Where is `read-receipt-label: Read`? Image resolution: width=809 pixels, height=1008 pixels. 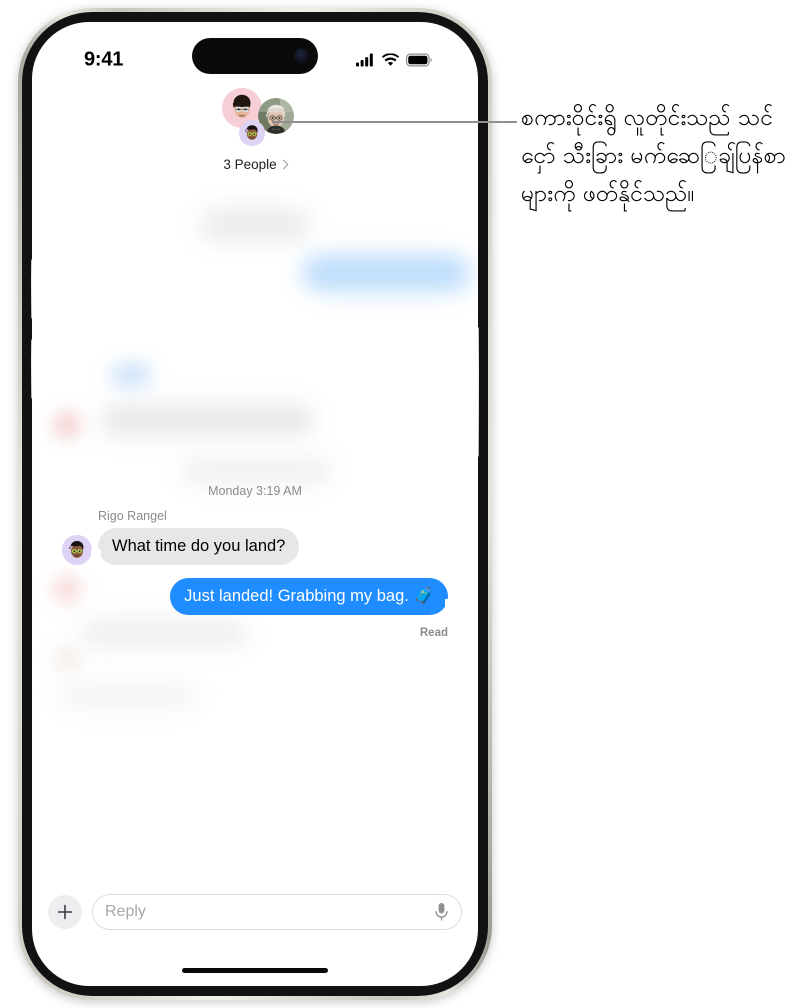 read-receipt-label: Read is located at coordinates (433, 633).